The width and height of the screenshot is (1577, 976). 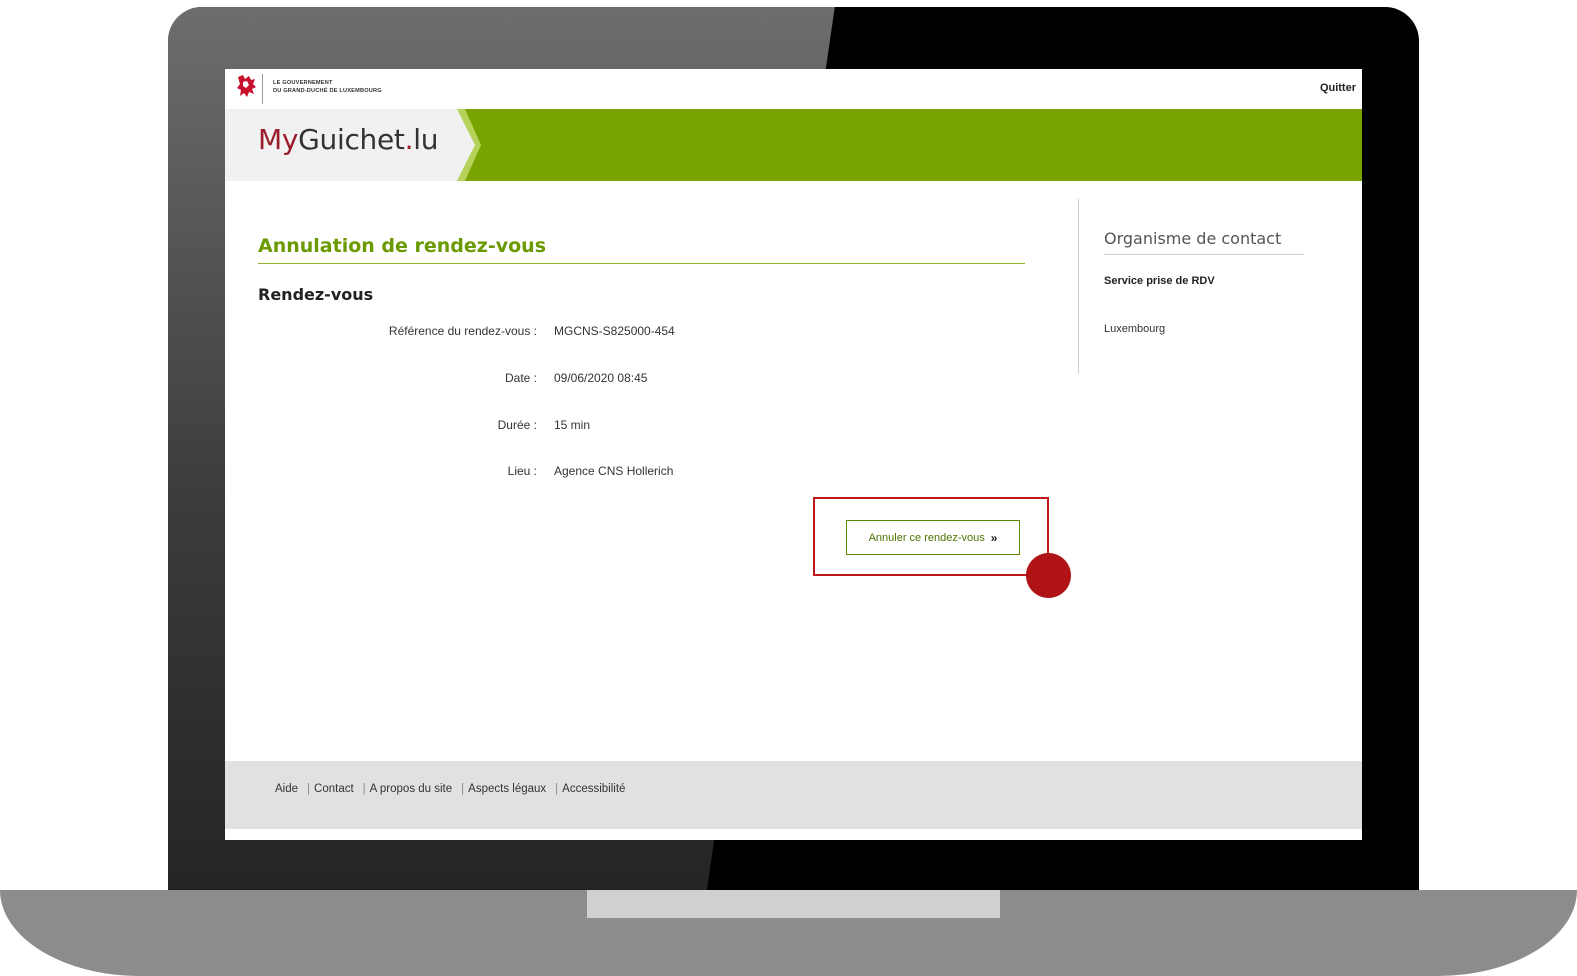 What do you see at coordinates (303, 83) in the screenshot?
I see `gov-name-line1: LE GOUVERNEMENT` at bounding box center [303, 83].